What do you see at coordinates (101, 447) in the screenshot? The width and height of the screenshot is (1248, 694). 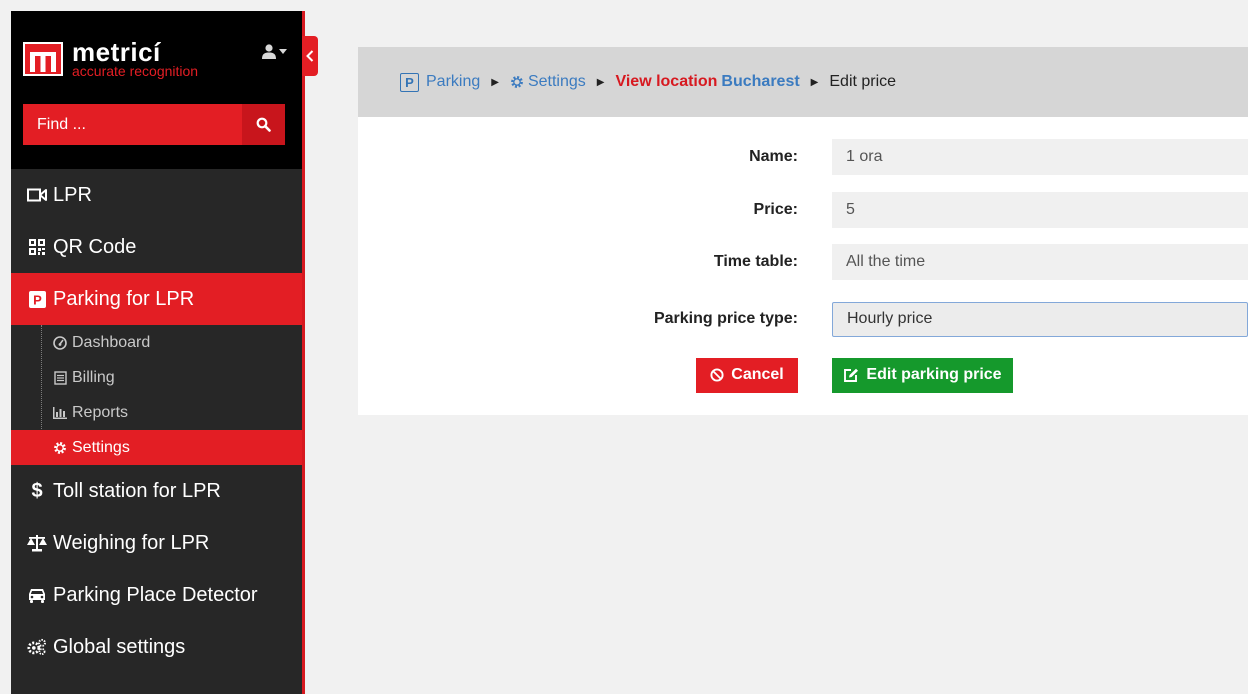 I see `subnav-item-label: Settings` at bounding box center [101, 447].